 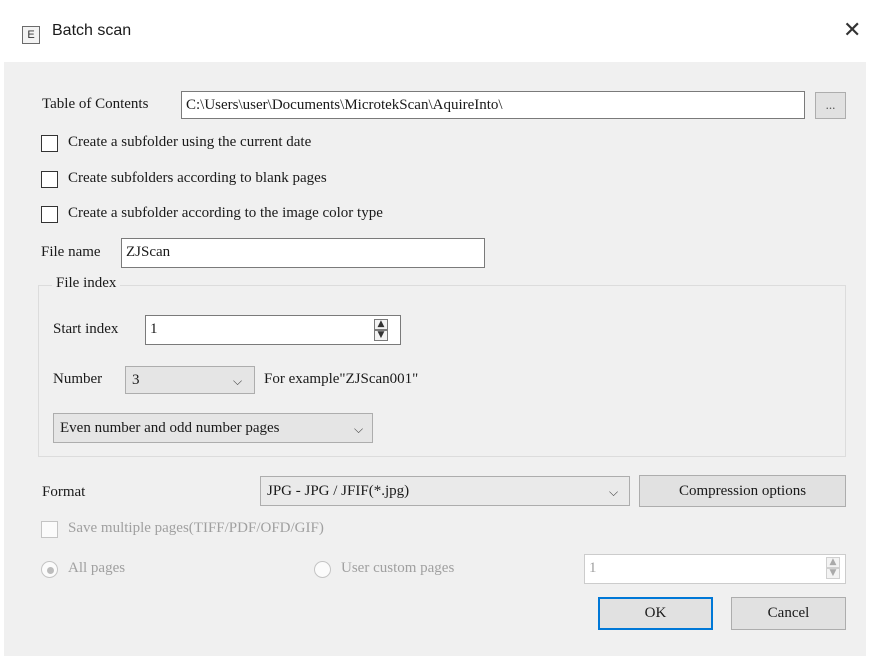 I want to click on close-icon: ✕, so click(x=852, y=30).